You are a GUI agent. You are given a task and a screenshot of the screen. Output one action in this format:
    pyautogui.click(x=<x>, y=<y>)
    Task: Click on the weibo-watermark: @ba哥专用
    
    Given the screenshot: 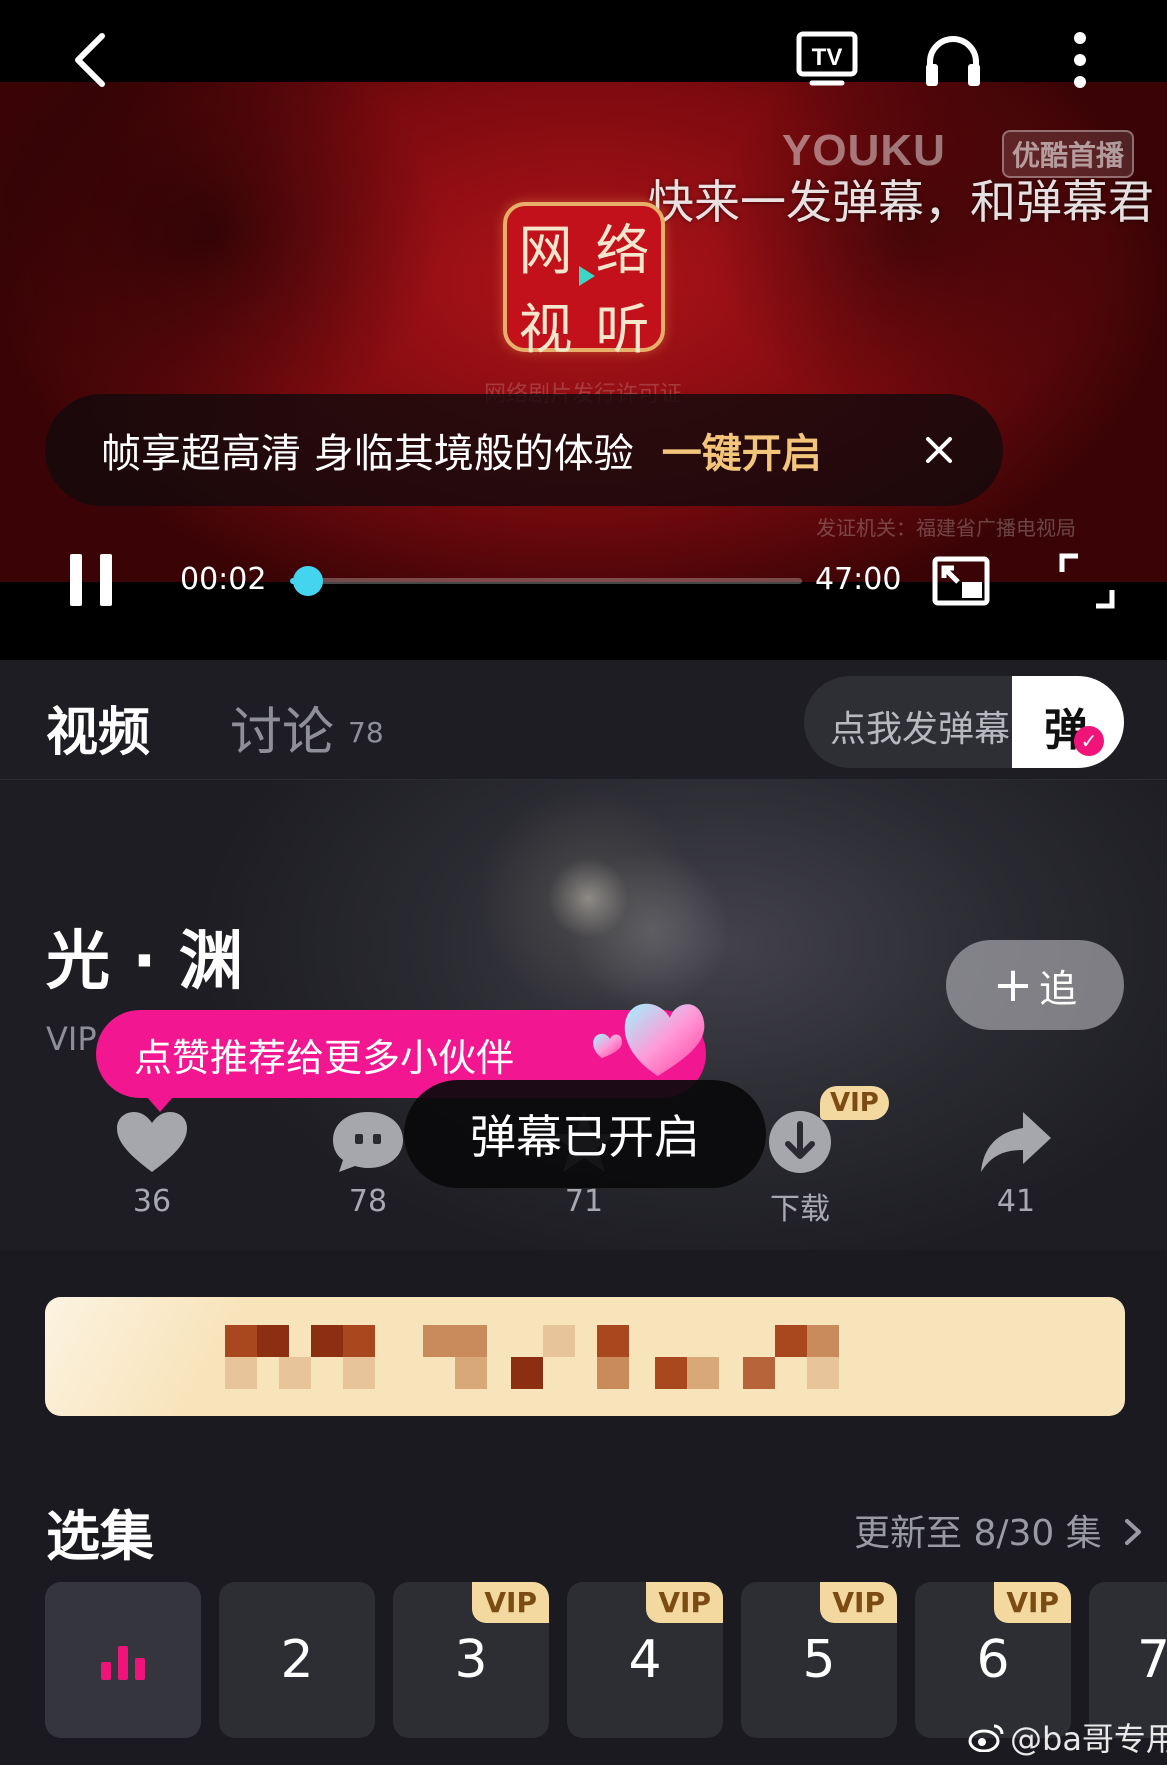 What is the action you would take?
    pyautogui.click(x=1067, y=1737)
    